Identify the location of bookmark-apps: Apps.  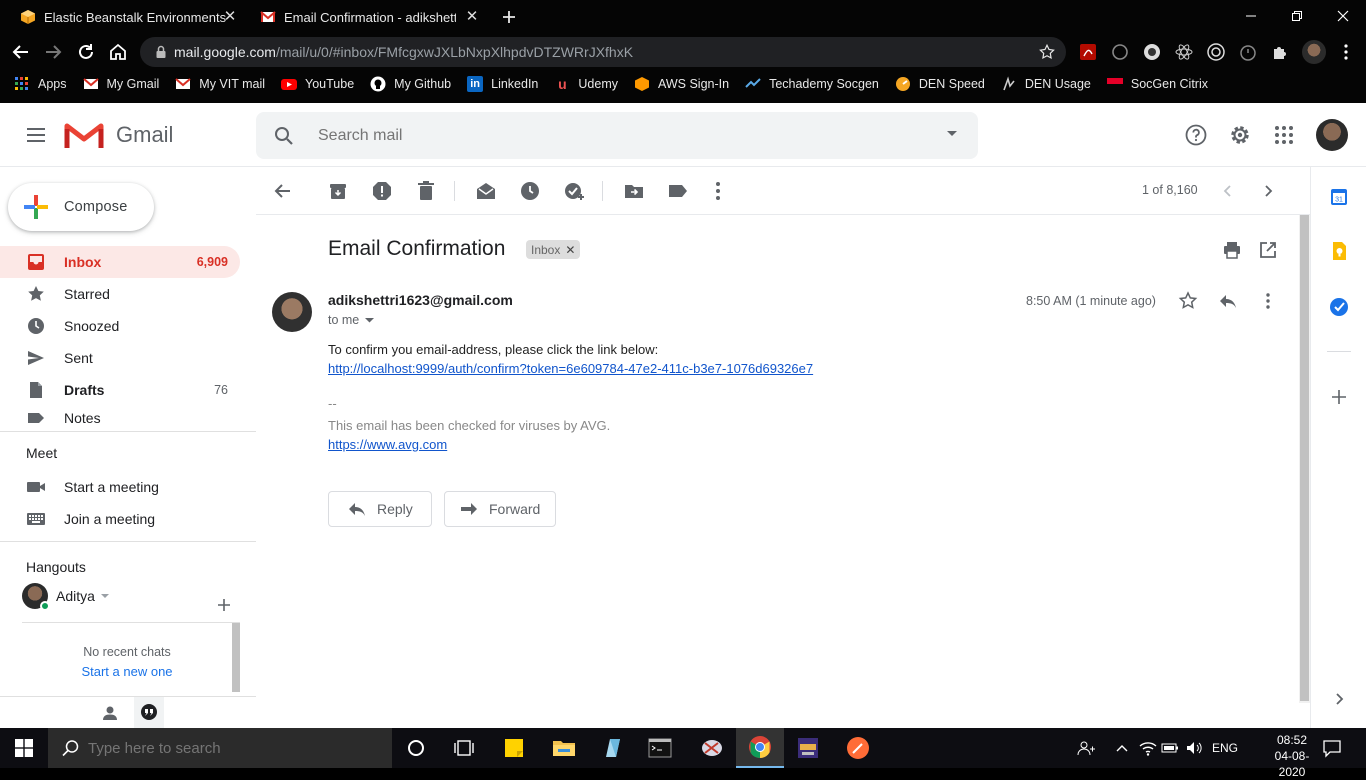
(40, 84).